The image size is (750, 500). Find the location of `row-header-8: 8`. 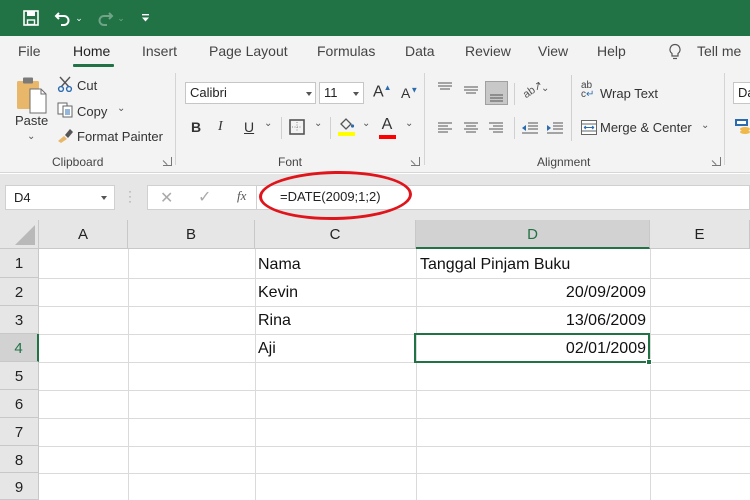

row-header-8: 8 is located at coordinates (19, 459).